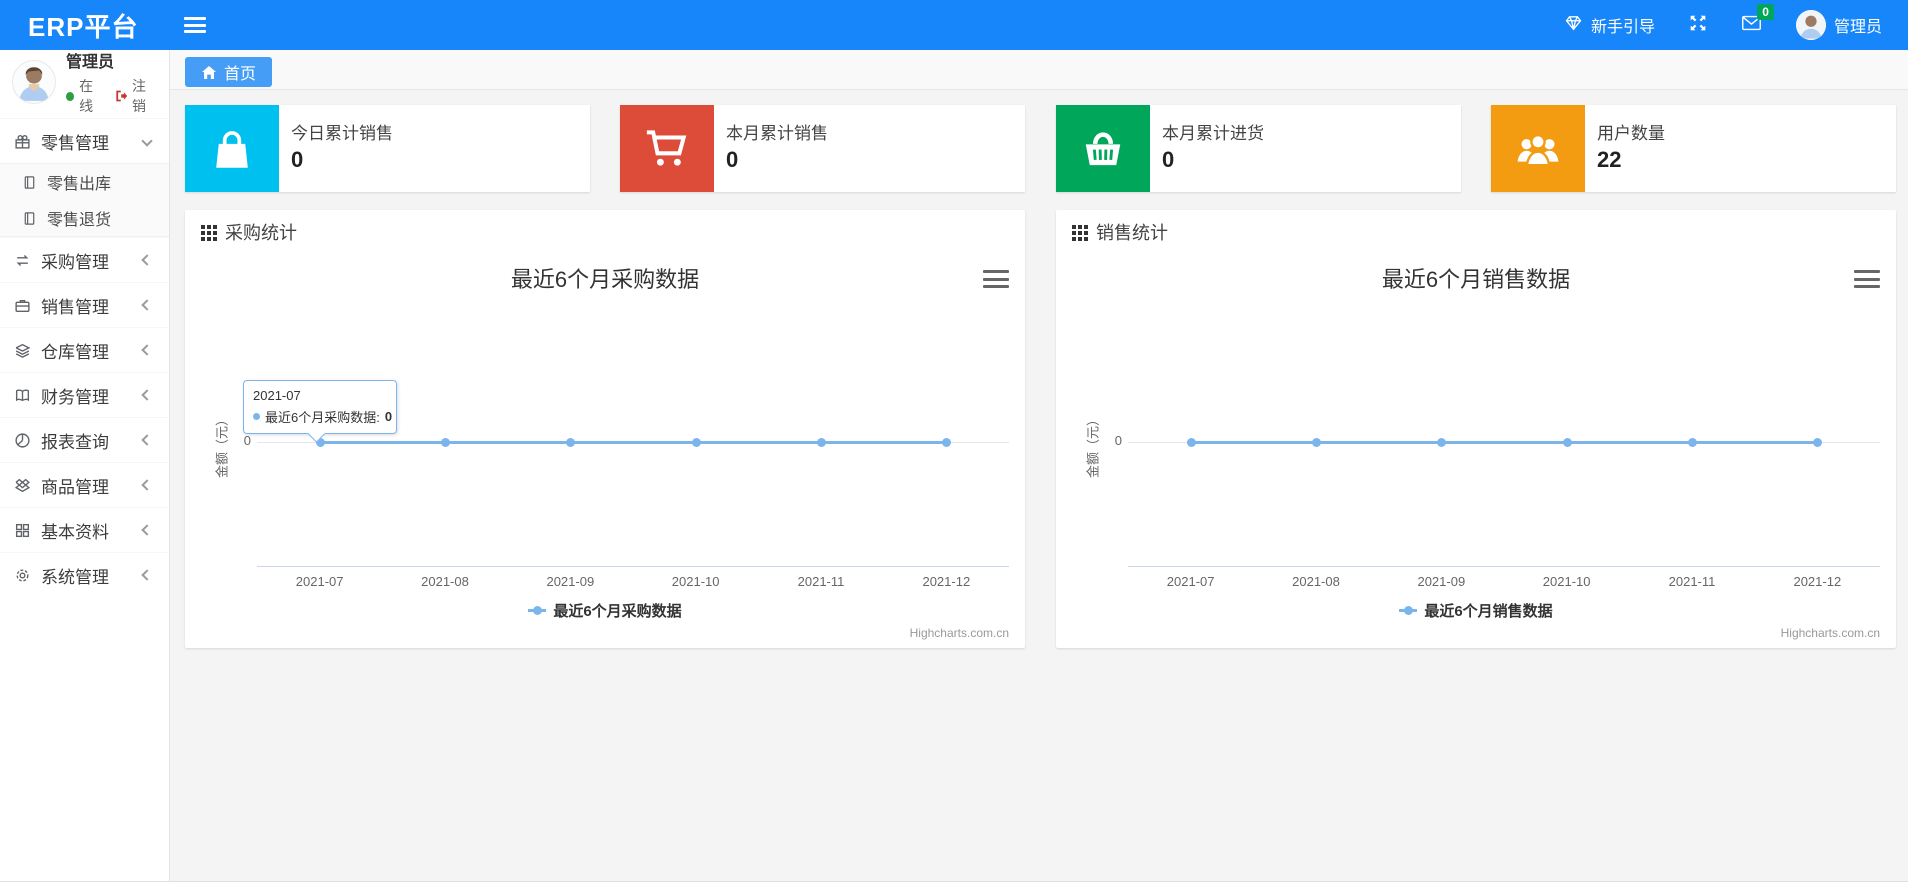  I want to click on tab-home: 首页, so click(229, 72).